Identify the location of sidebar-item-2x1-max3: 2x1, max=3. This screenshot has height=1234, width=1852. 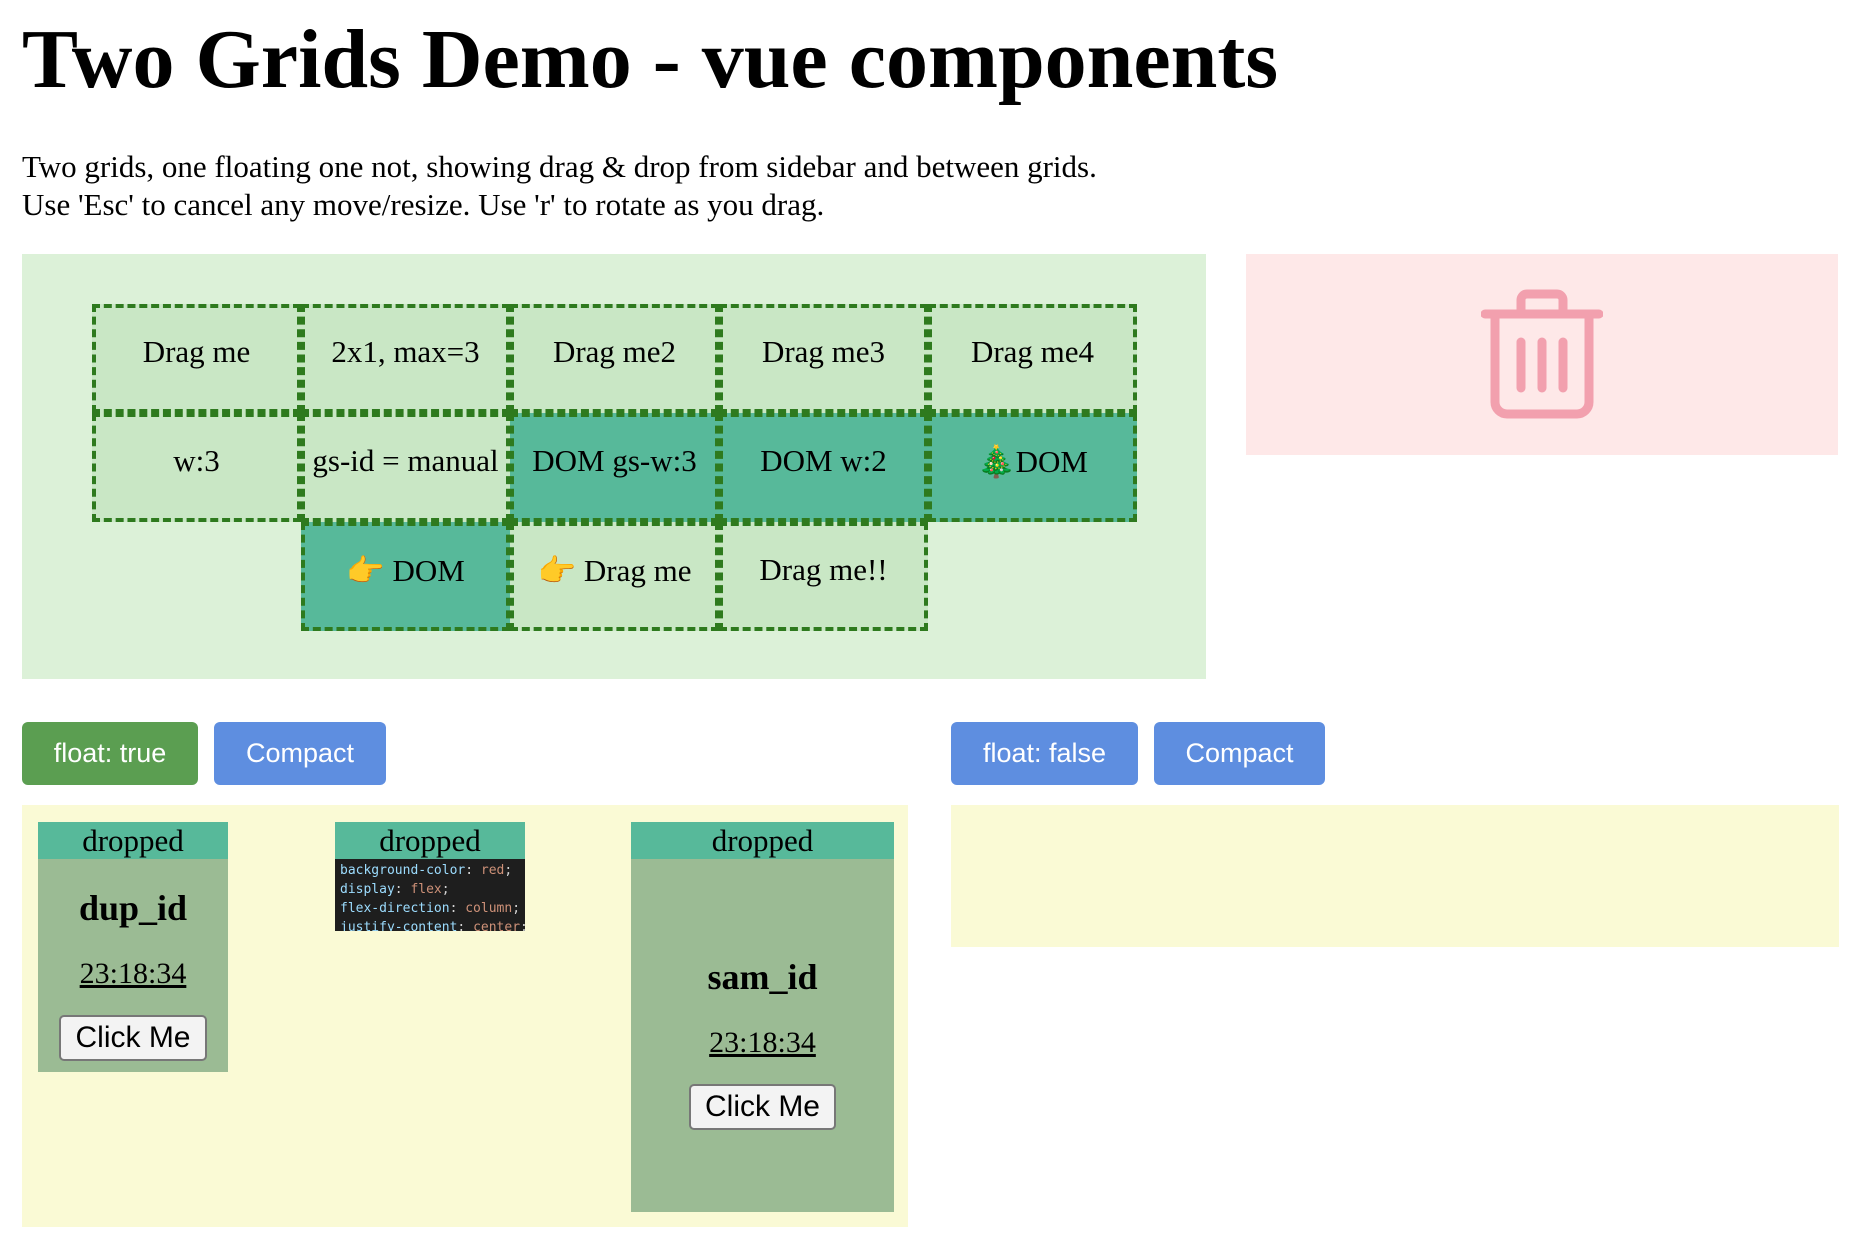
(405, 358).